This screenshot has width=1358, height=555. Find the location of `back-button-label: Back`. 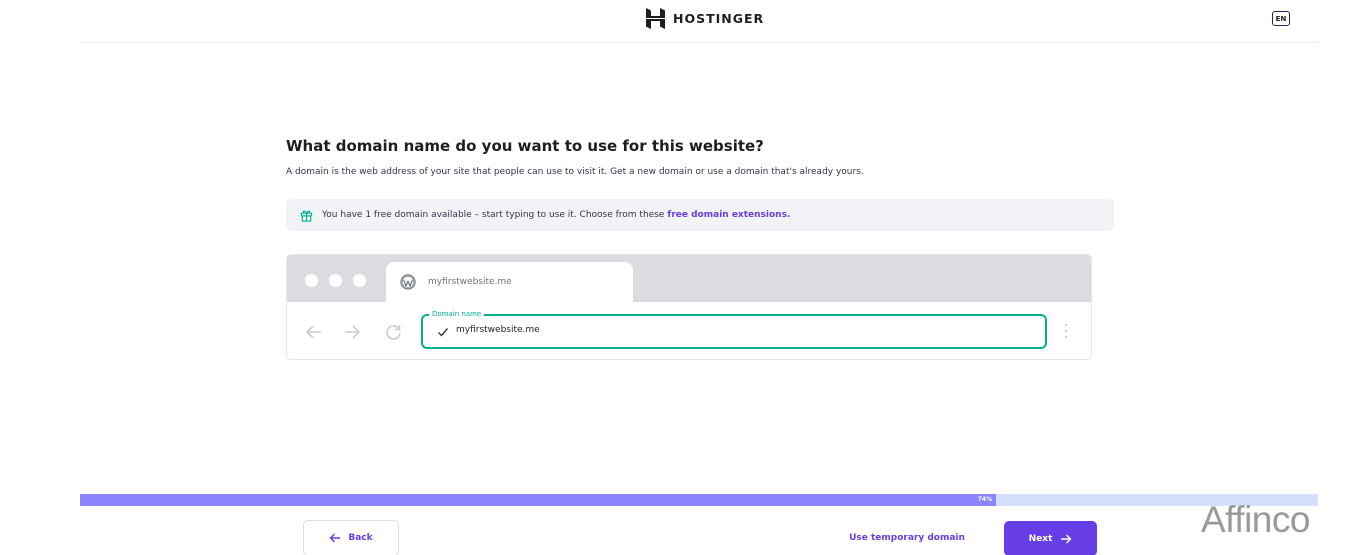

back-button-label: Back is located at coordinates (360, 538).